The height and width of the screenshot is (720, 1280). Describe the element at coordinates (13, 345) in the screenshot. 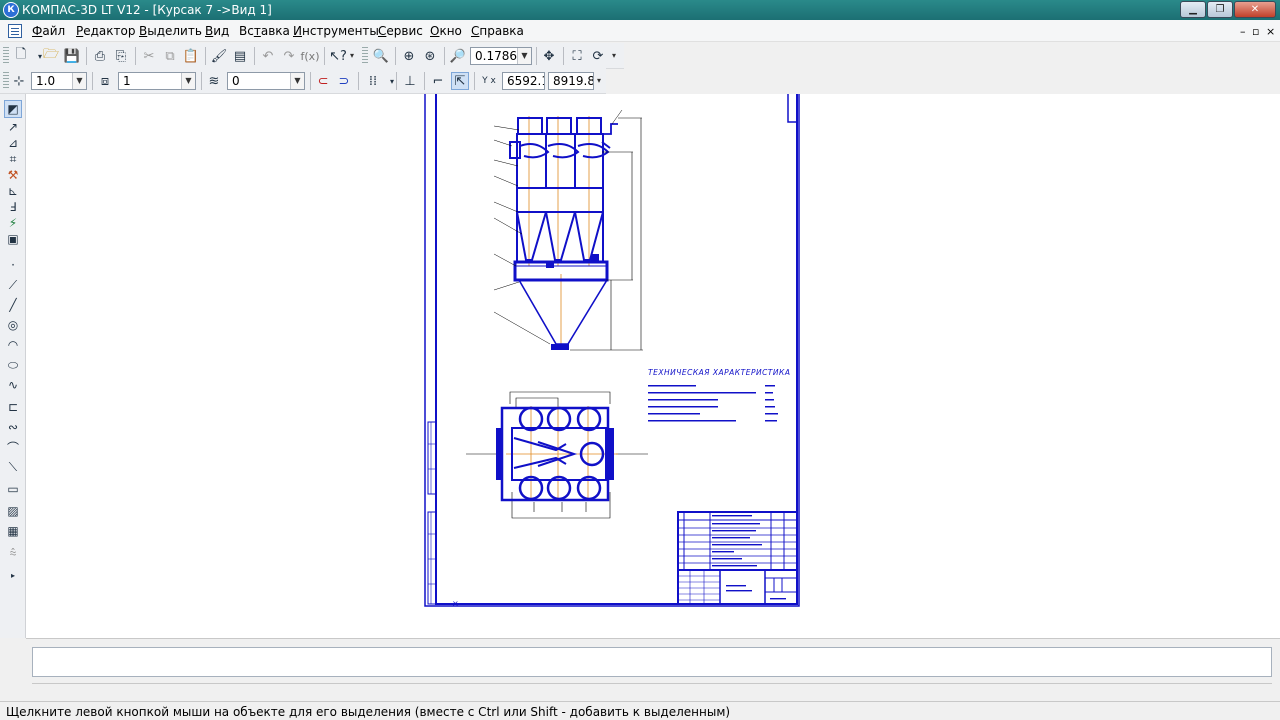

I see `arc-icon: ◠` at that location.